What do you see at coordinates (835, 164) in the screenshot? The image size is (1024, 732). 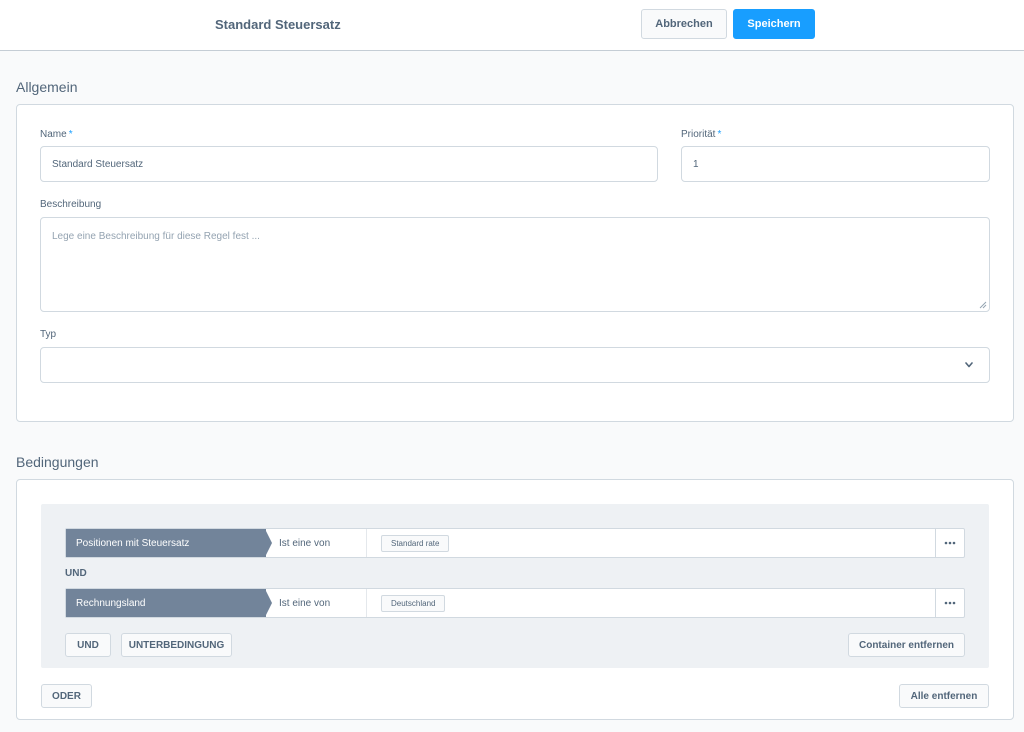 I see `priority-input: 1` at bounding box center [835, 164].